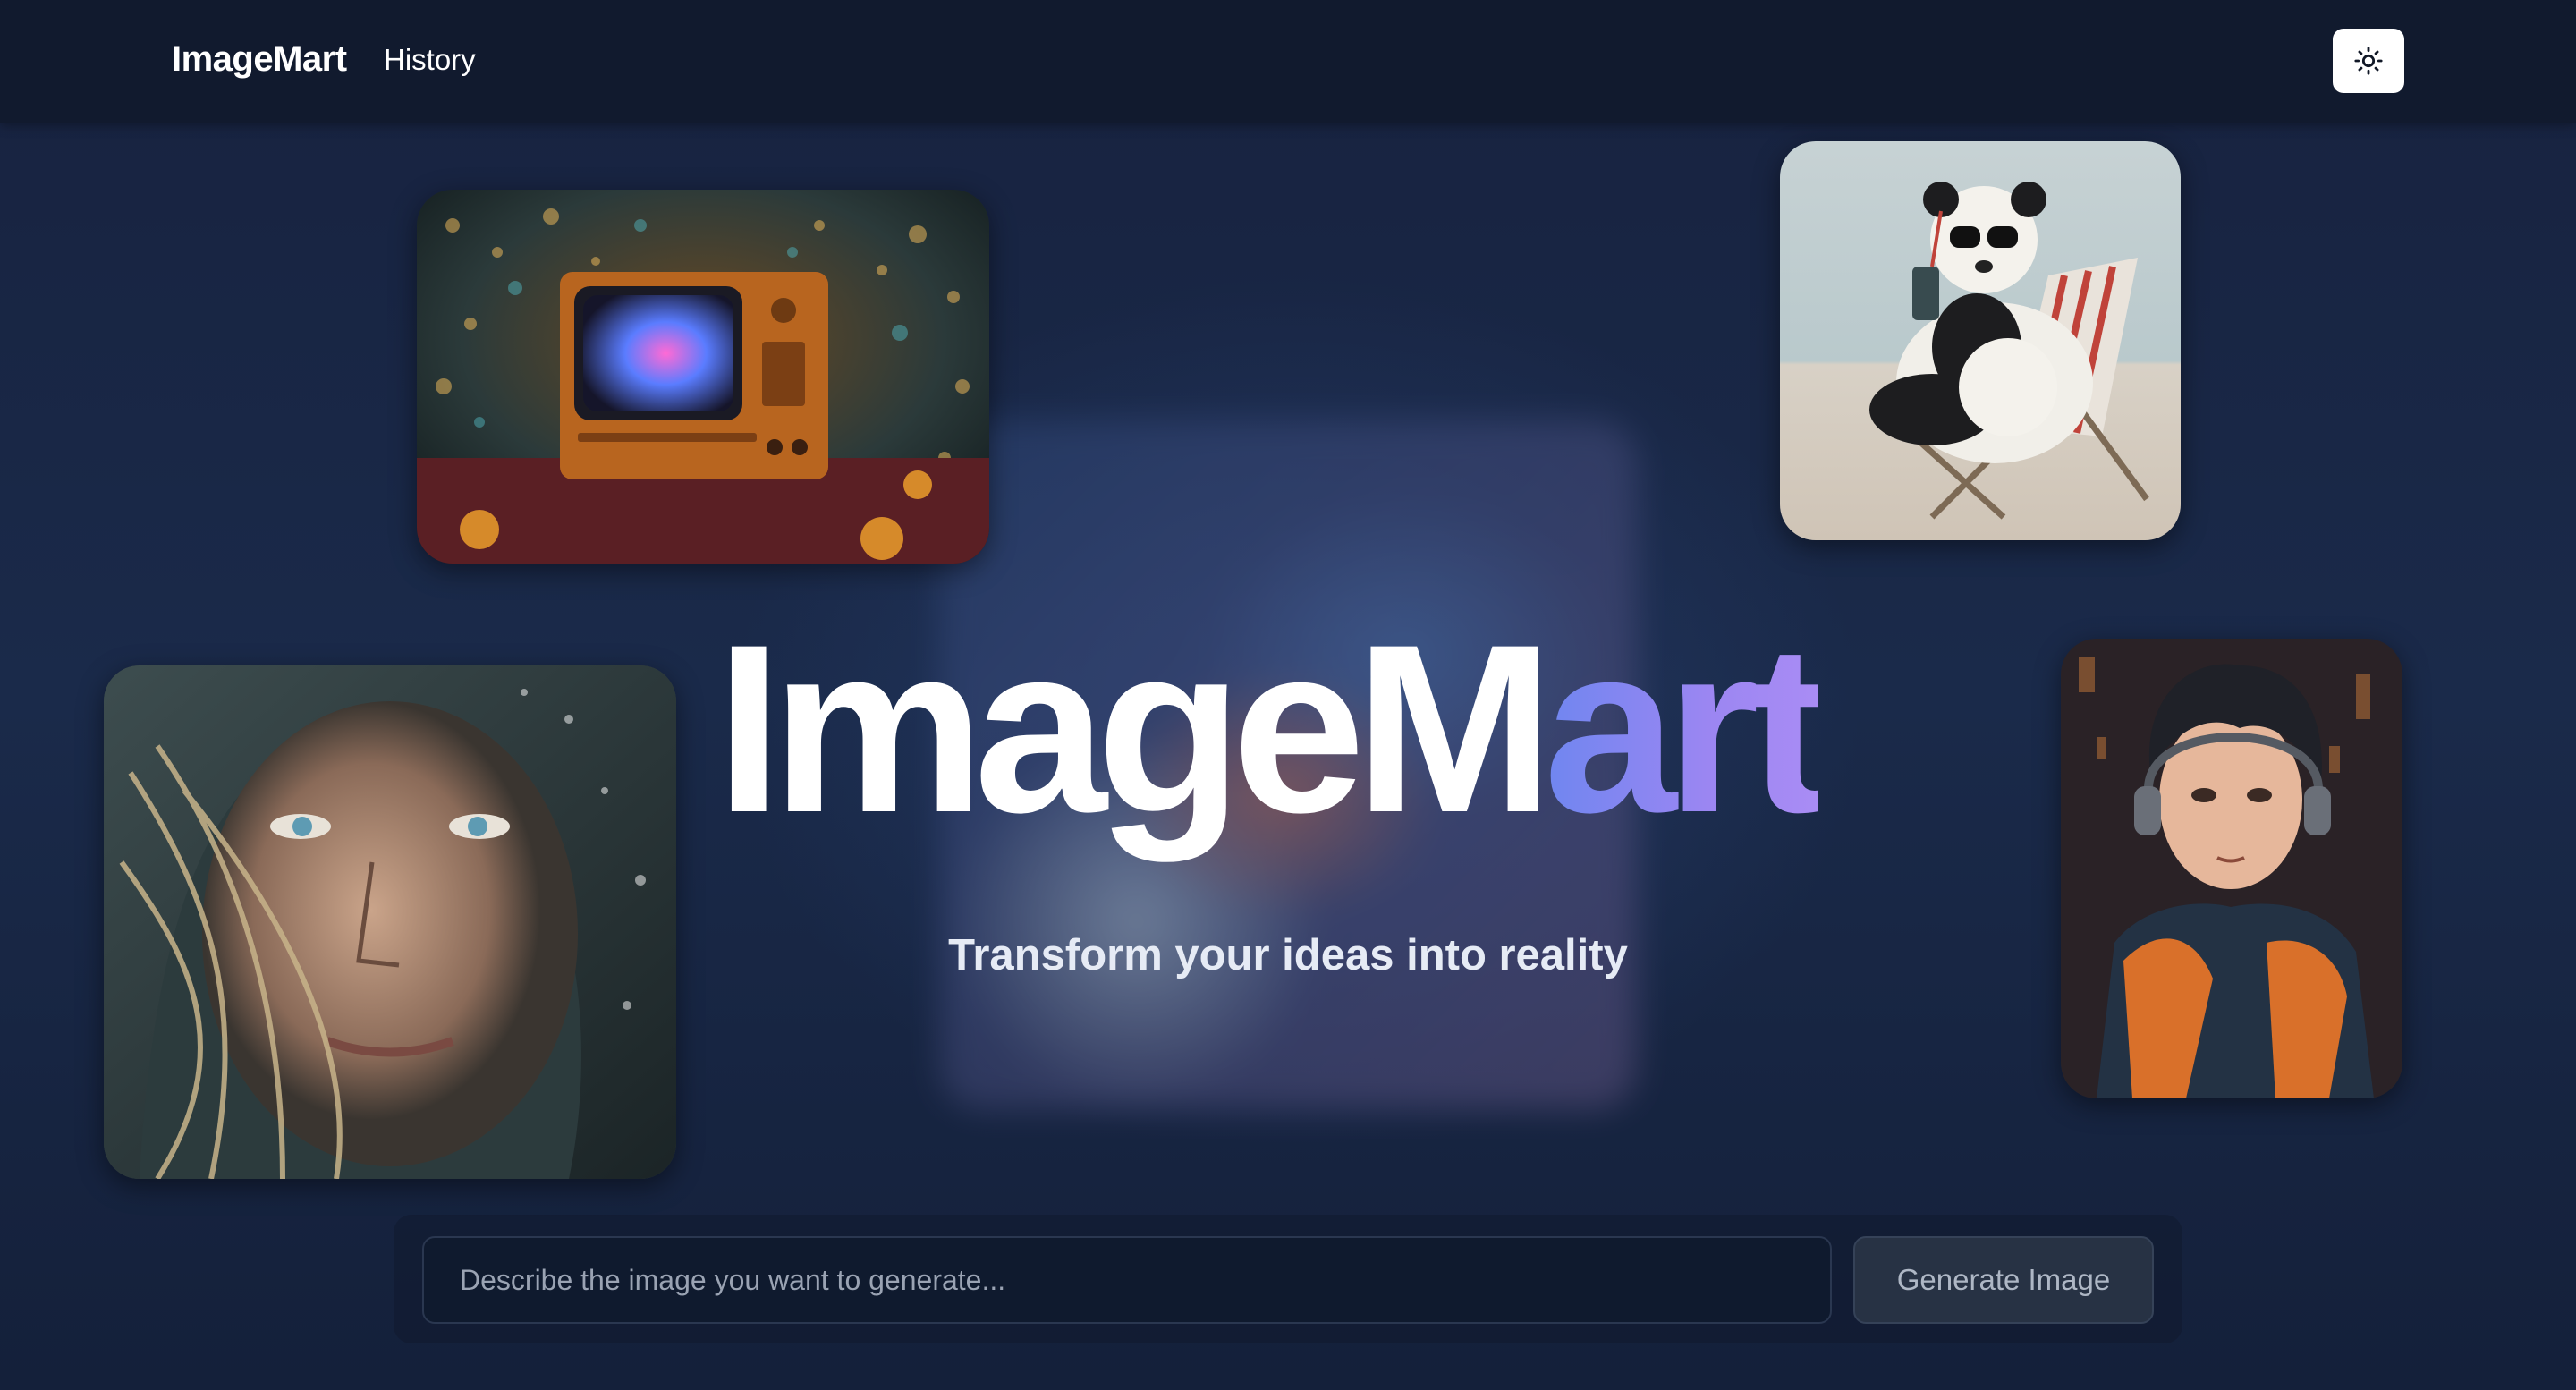 The width and height of the screenshot is (2576, 1390). I want to click on generate-image-button: Generate Image, so click(2003, 1280).